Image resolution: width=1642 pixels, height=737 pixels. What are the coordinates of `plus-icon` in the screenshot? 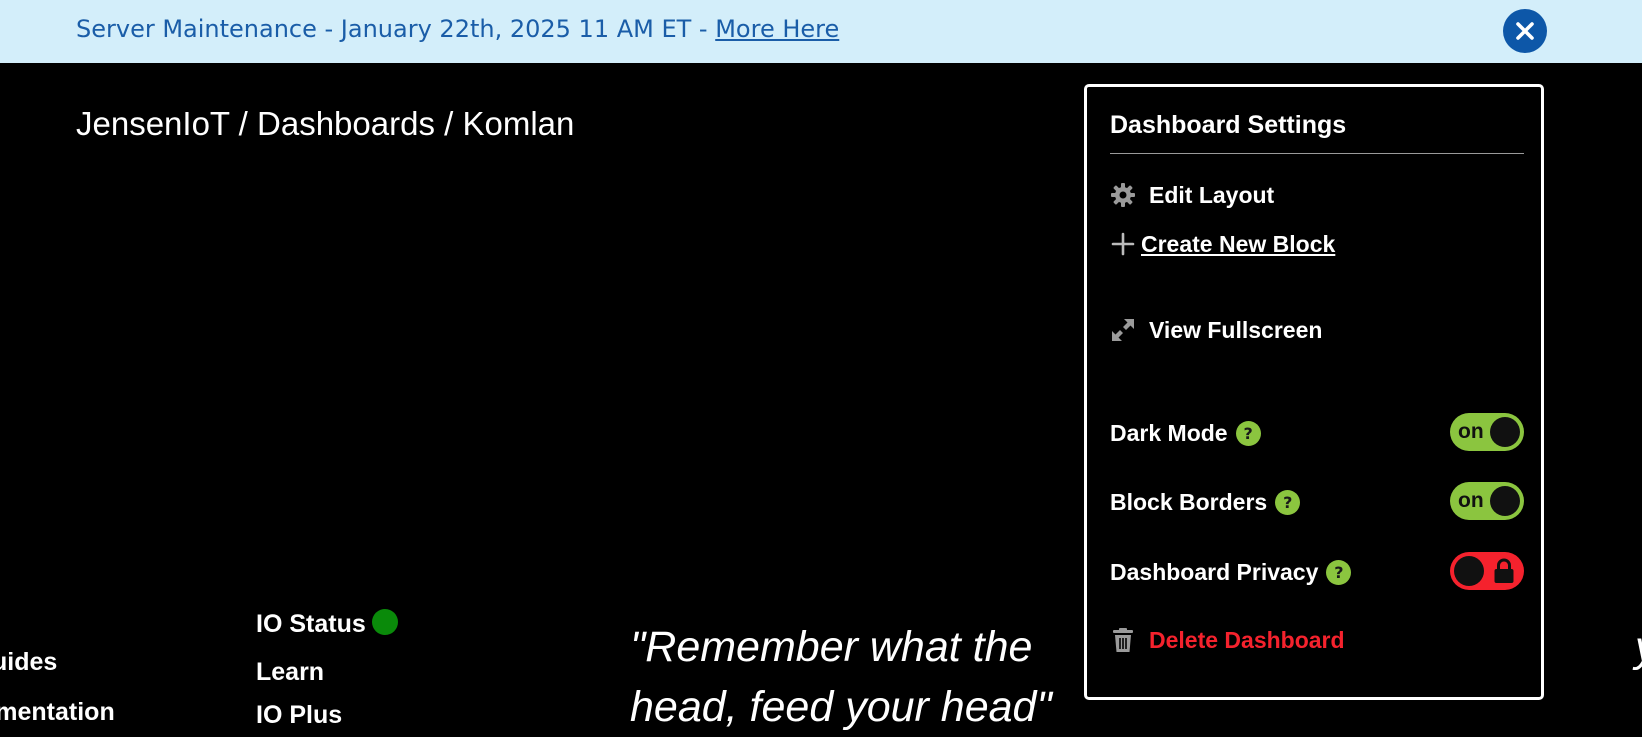 It's located at (1123, 244).